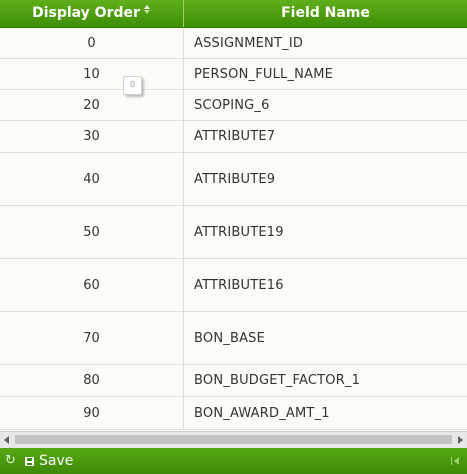 The image size is (467, 474). Describe the element at coordinates (92, 105) in the screenshot. I see `display-order-cell: 20` at that location.